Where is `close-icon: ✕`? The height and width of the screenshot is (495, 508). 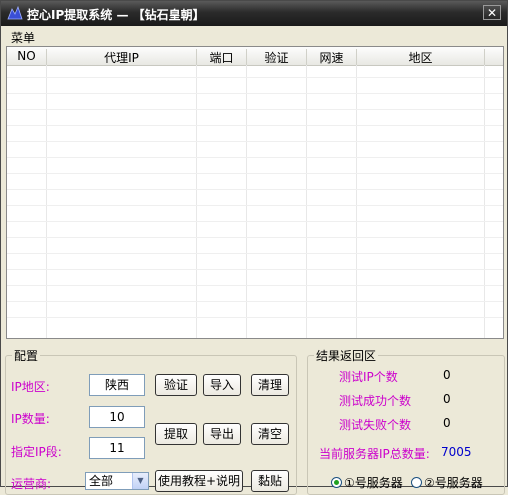 close-icon: ✕ is located at coordinates (492, 13).